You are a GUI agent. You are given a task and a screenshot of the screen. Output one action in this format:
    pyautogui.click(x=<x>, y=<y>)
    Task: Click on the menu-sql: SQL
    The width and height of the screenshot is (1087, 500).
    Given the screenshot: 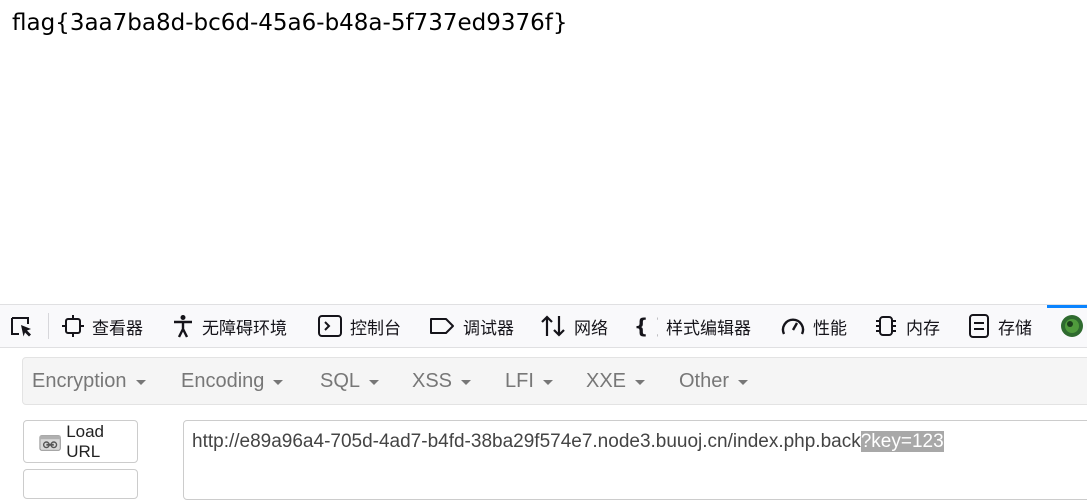 What is the action you would take?
    pyautogui.click(x=350, y=381)
    